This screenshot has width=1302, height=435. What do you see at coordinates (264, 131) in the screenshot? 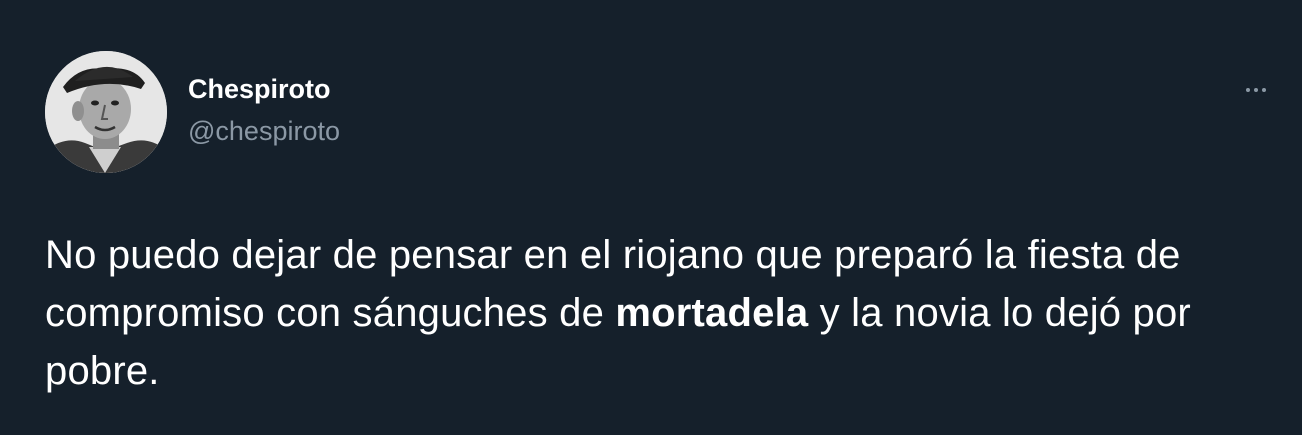
I see `user-handle: @chespiroto` at bounding box center [264, 131].